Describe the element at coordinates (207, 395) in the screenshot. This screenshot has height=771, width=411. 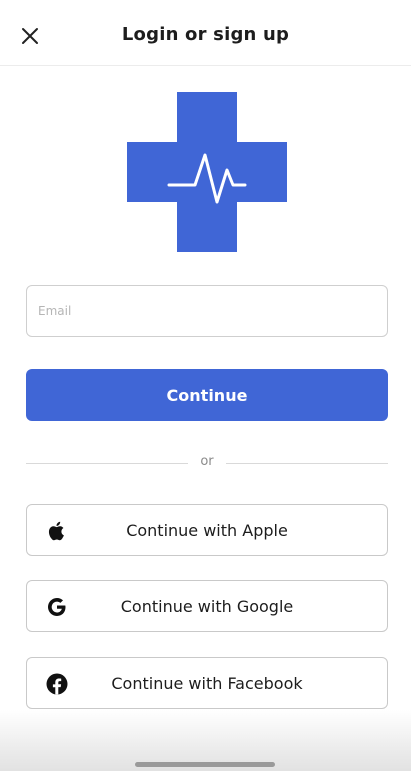
I see `continue-button: Continue` at that location.